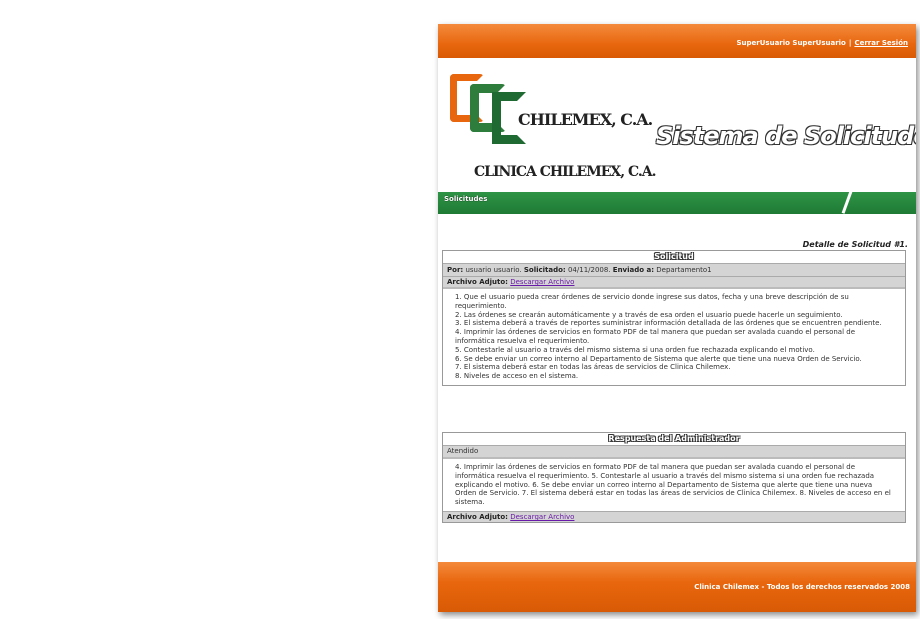  Describe the element at coordinates (455, 270) in the screenshot. I see `por-label: Por:` at that location.